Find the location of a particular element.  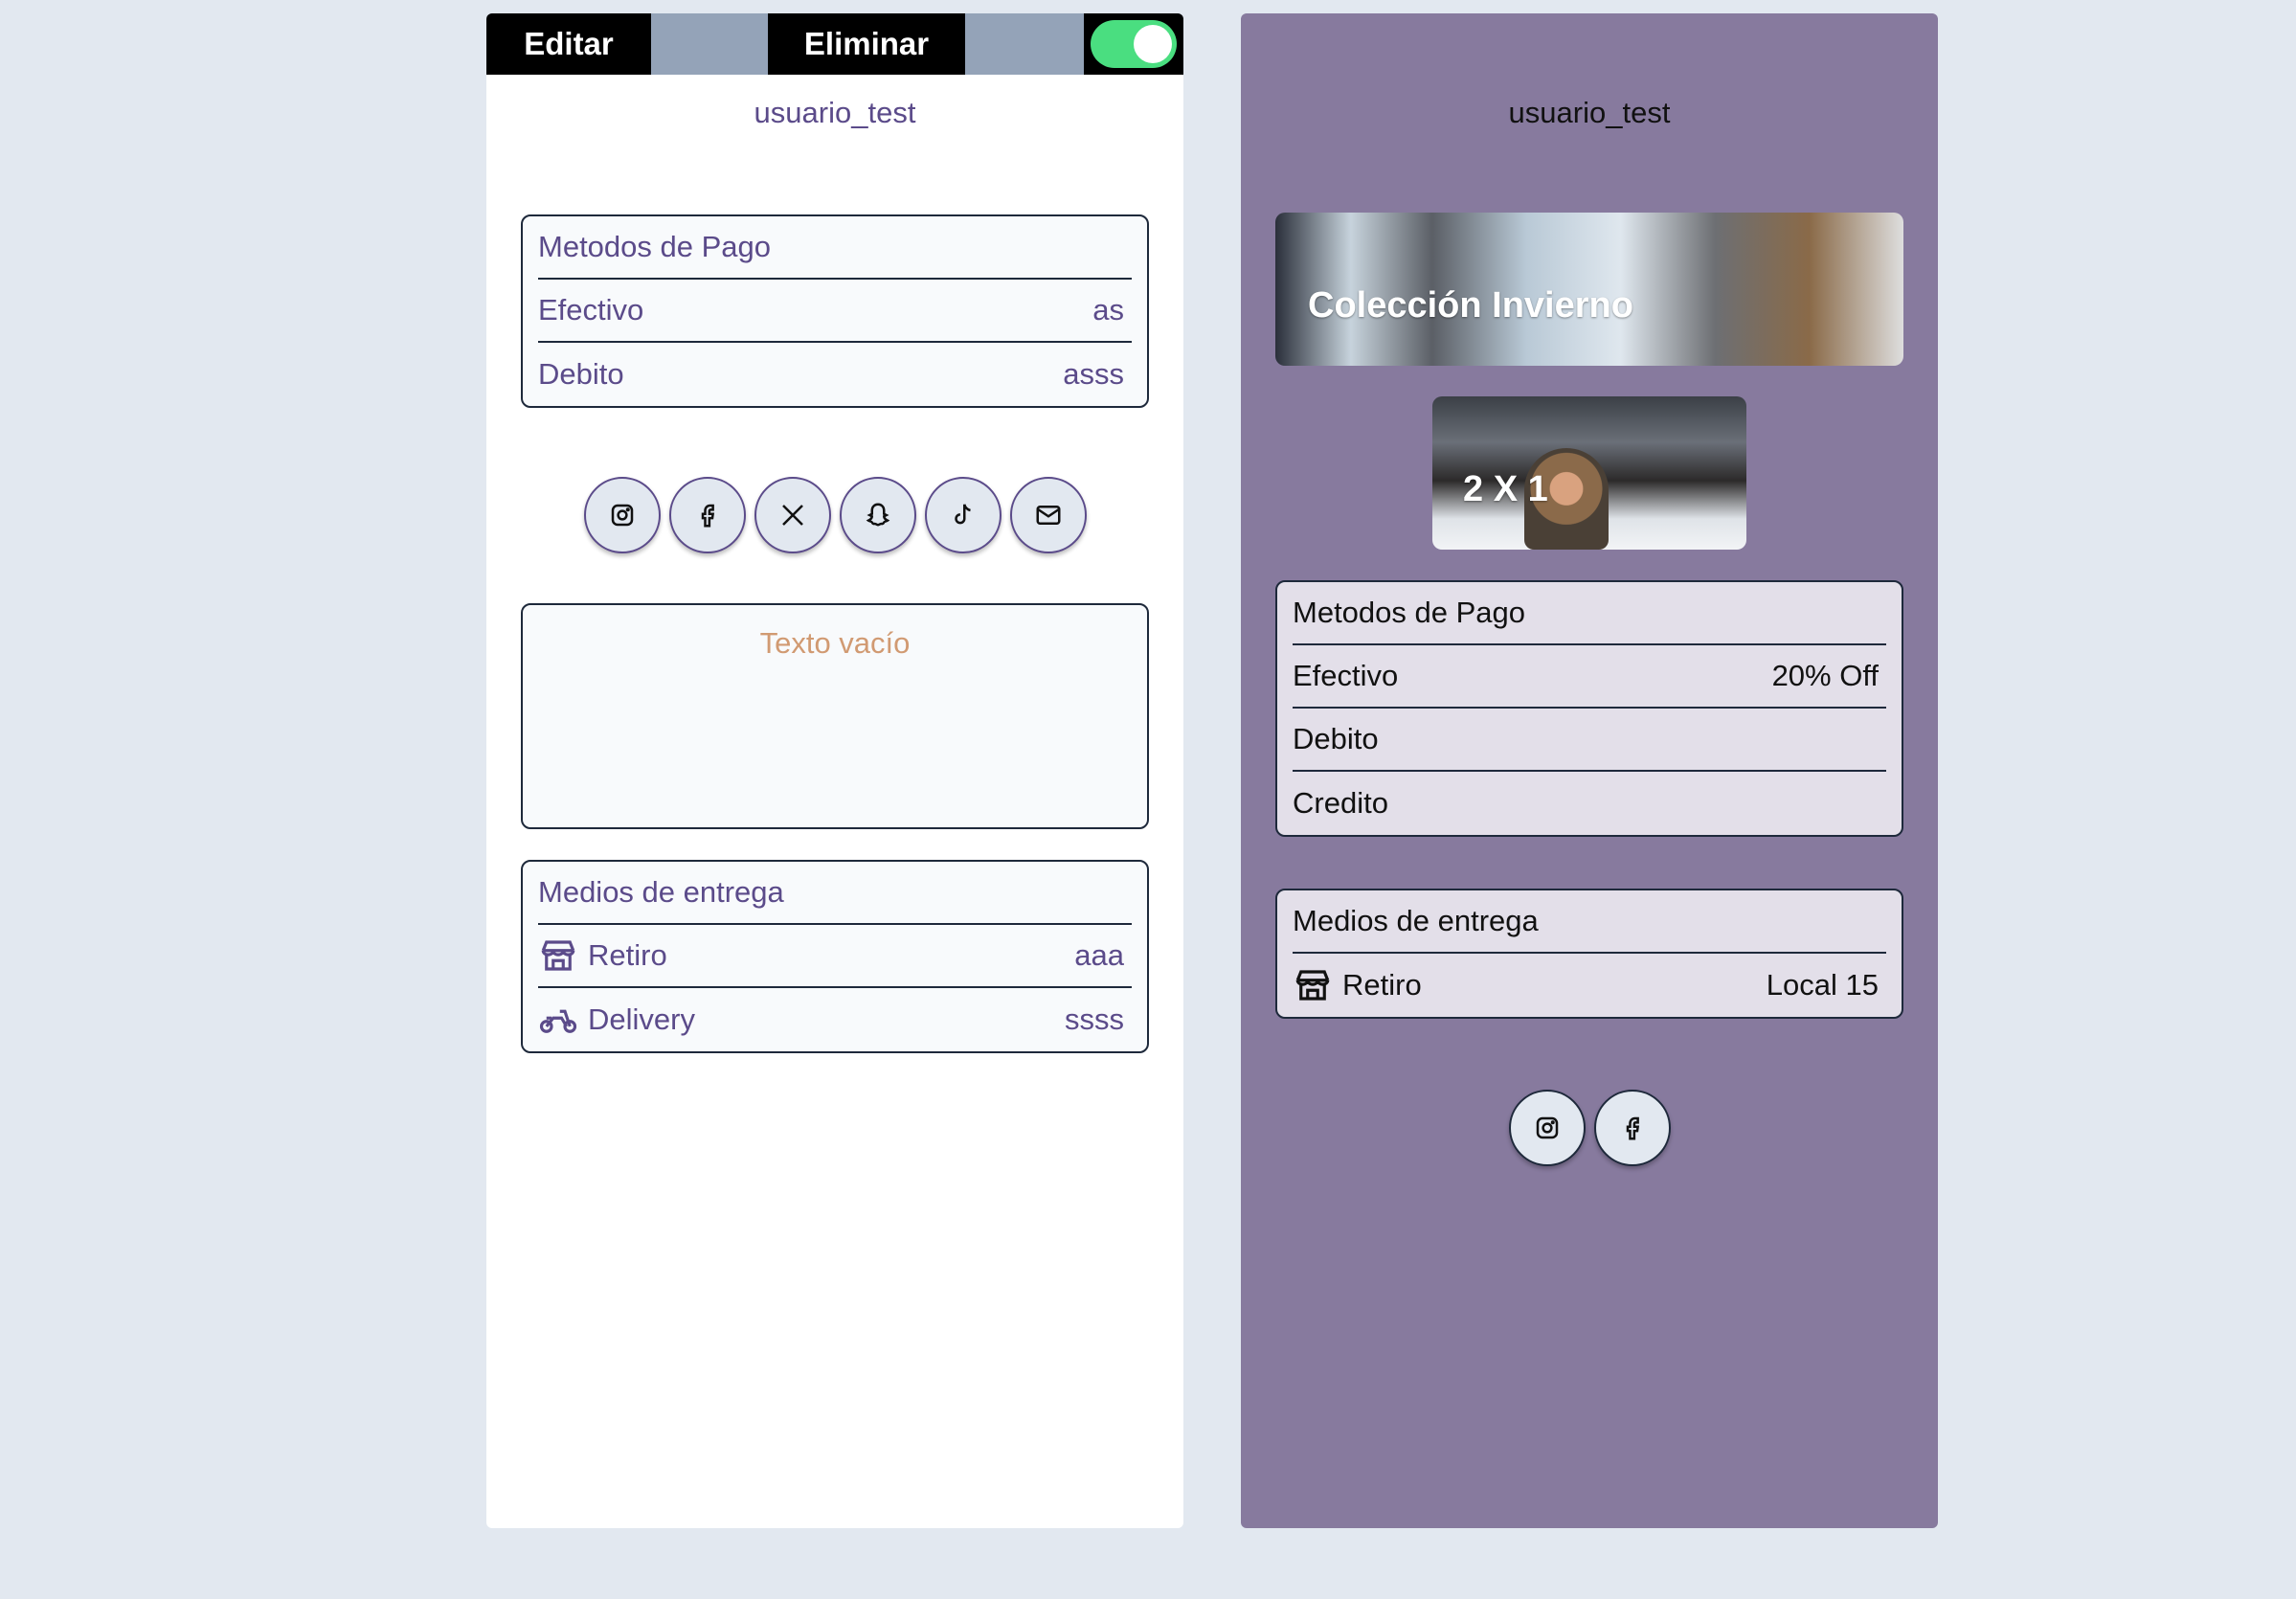

social-links is located at coordinates (834, 515).